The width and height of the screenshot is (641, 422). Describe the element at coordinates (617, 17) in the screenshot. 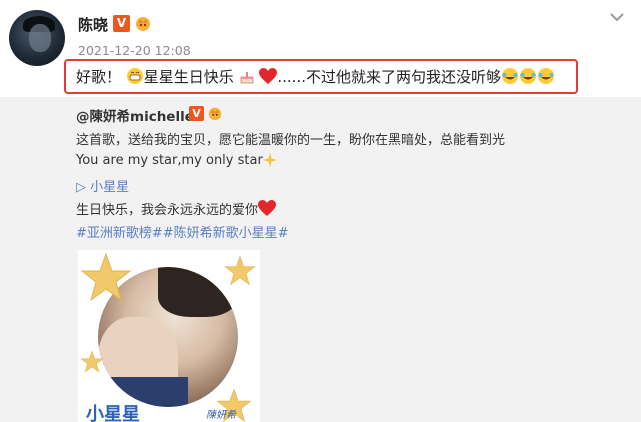

I see `chevron-down-icon` at that location.